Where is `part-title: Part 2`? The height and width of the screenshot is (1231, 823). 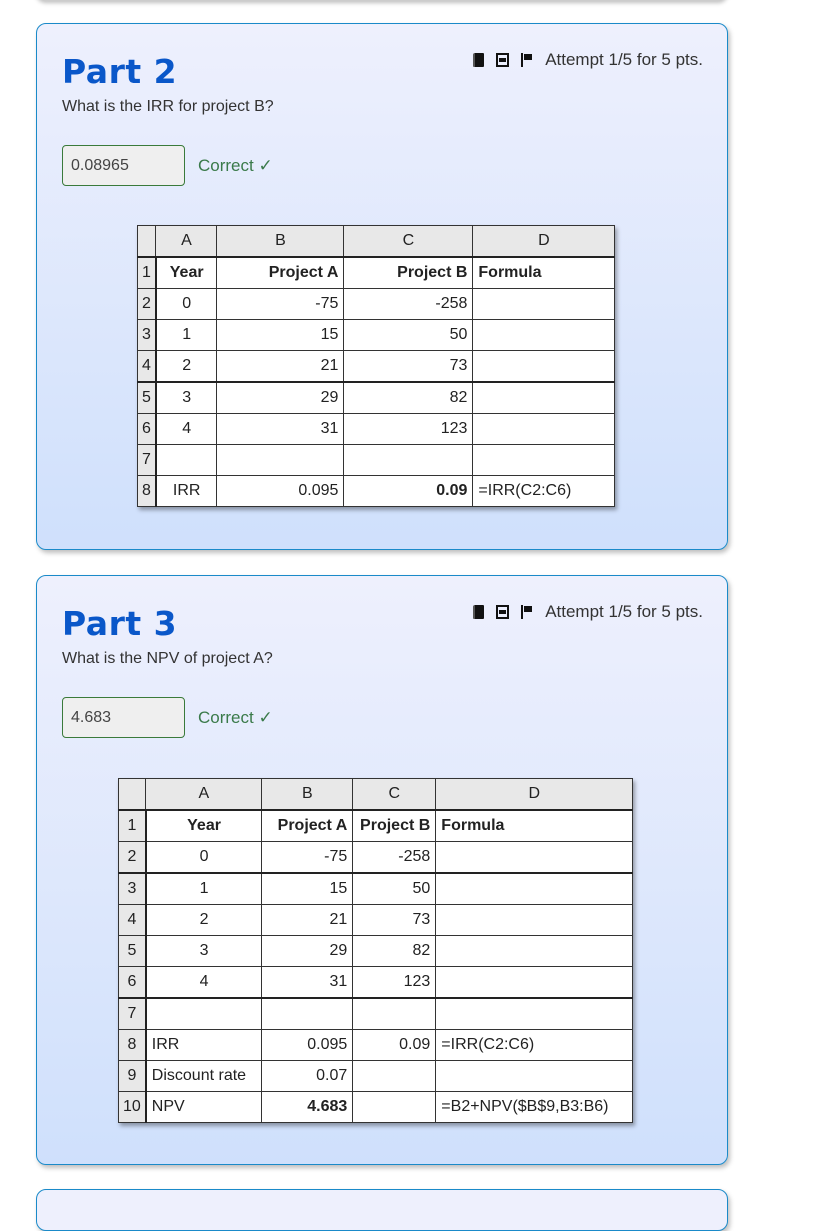 part-title: Part 2 is located at coordinates (120, 71).